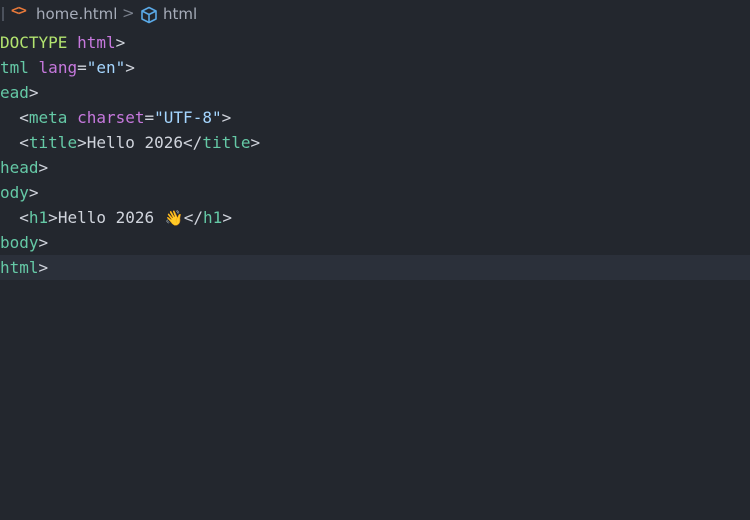 Image resolution: width=750 pixels, height=520 pixels. Describe the element at coordinates (375, 142) in the screenshot. I see `code-line-5: <title>Hello 2026</title>` at that location.